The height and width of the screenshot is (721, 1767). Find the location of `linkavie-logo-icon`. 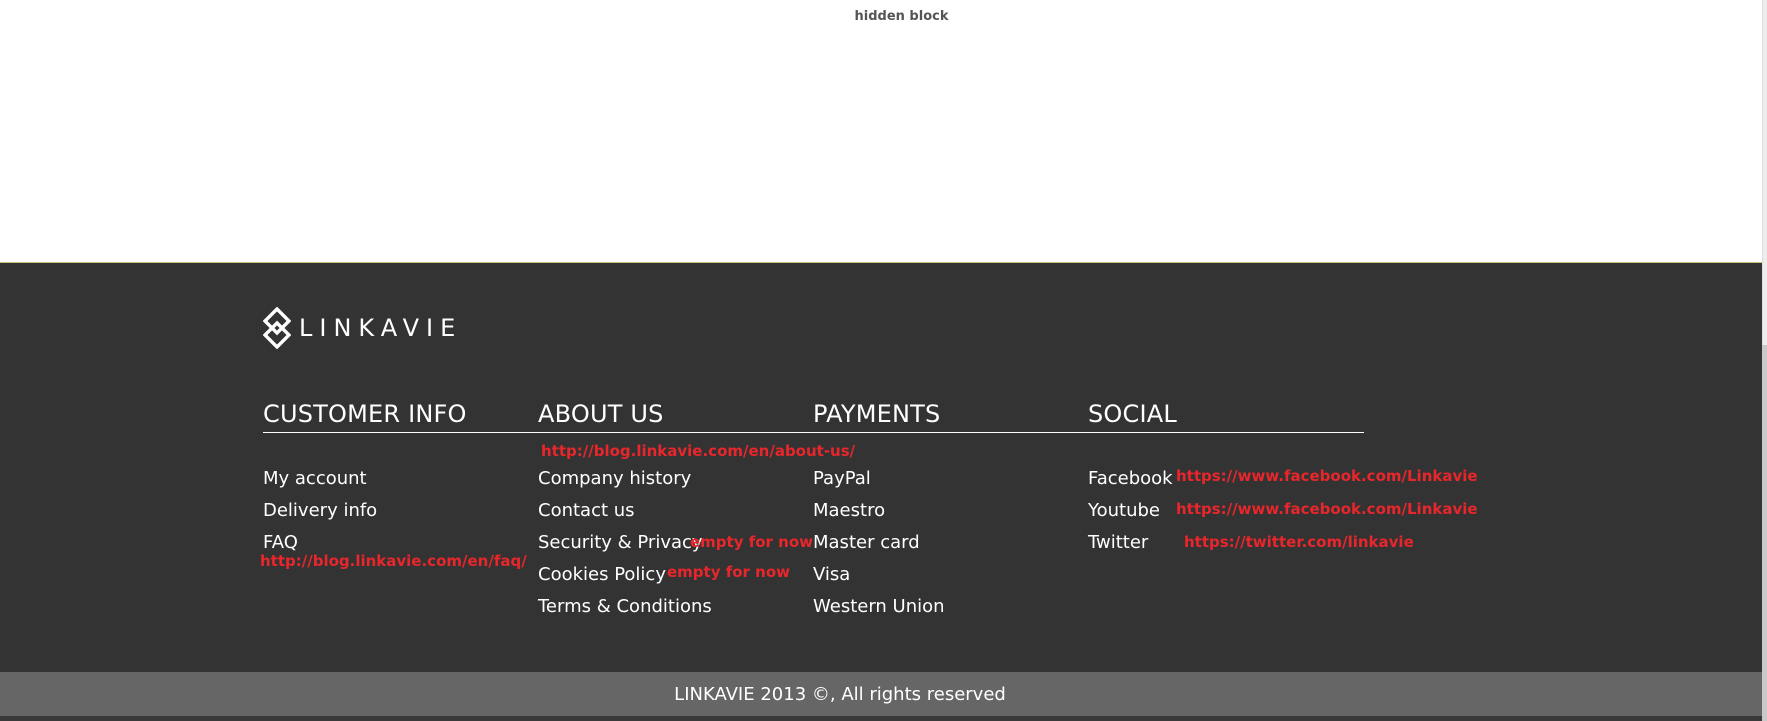

linkavie-logo-icon is located at coordinates (277, 328).